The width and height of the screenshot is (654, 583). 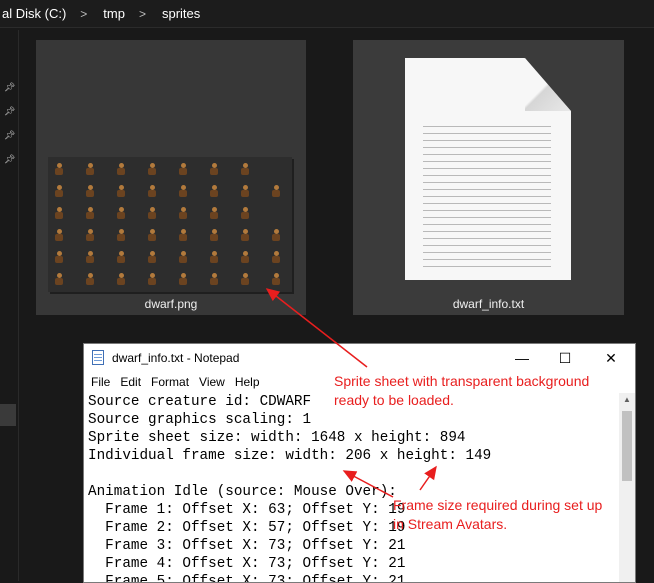 I want to click on navigation-pane: 📌︎ 📌︎ 📌︎ 📌︎, so click(x=9, y=304).